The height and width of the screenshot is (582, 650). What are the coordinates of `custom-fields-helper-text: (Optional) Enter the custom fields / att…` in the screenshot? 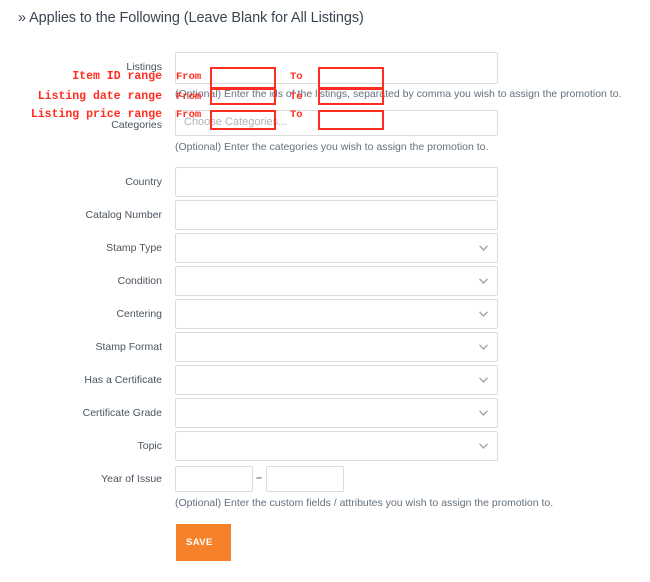 It's located at (364, 503).